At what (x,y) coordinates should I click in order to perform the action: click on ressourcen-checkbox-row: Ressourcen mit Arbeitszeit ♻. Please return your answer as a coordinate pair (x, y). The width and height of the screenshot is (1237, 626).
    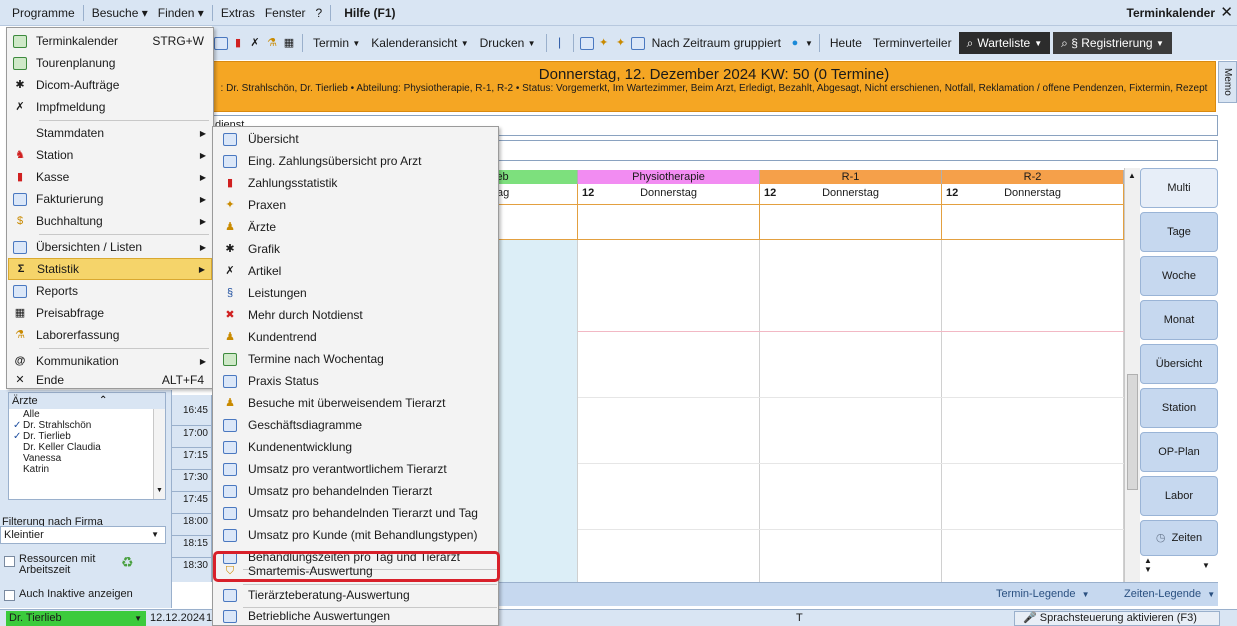
    Looking at the image, I should click on (79, 565).